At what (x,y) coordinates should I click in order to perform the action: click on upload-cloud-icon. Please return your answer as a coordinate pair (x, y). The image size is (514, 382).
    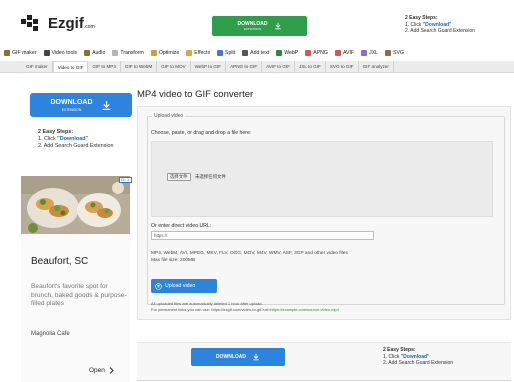
    Looking at the image, I should click on (158, 286).